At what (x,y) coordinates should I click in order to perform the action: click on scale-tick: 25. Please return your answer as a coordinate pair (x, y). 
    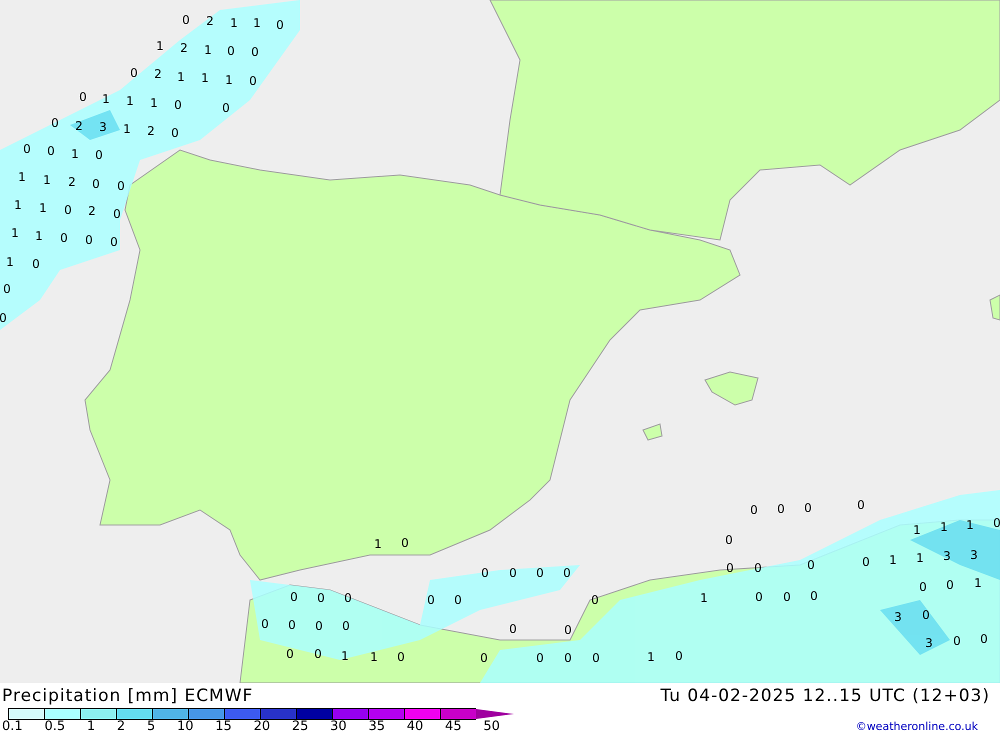
    Looking at the image, I should click on (300, 726).